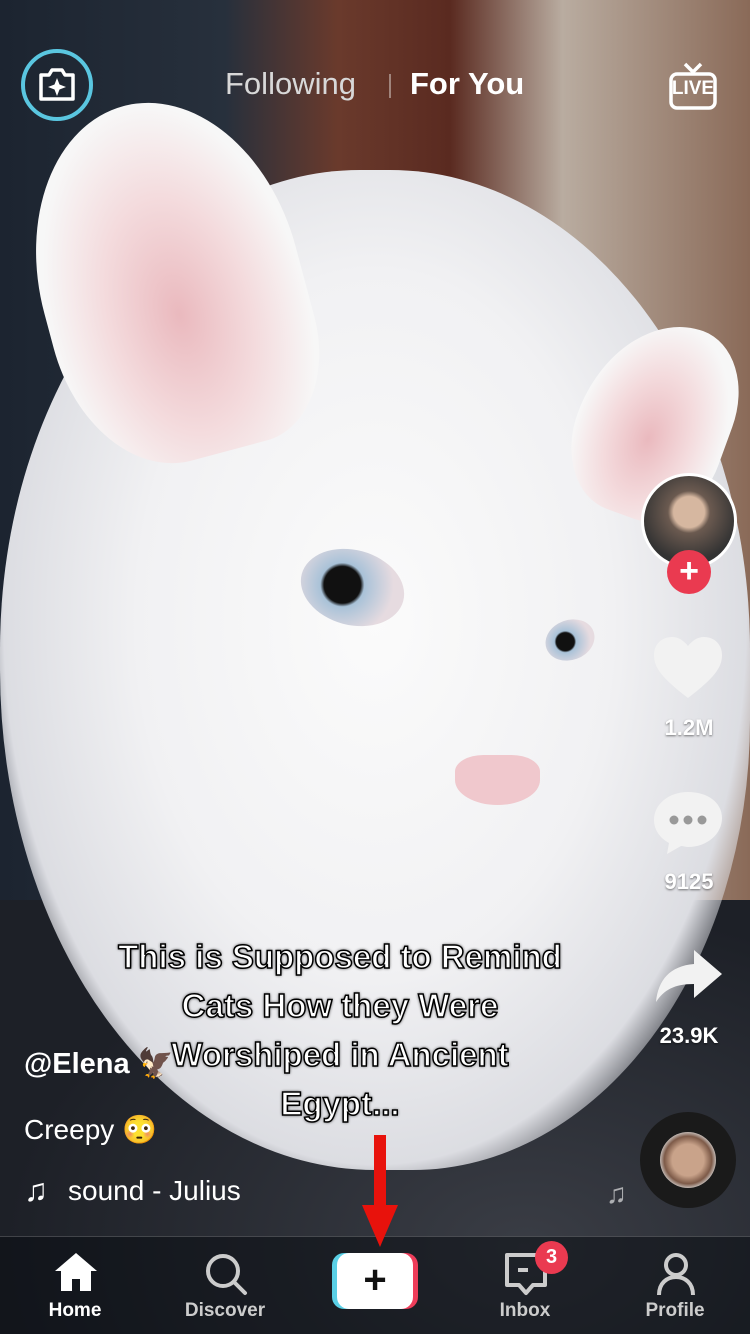 The height and width of the screenshot is (1334, 750). Describe the element at coordinates (676, 1274) in the screenshot. I see `profile-icon` at that location.